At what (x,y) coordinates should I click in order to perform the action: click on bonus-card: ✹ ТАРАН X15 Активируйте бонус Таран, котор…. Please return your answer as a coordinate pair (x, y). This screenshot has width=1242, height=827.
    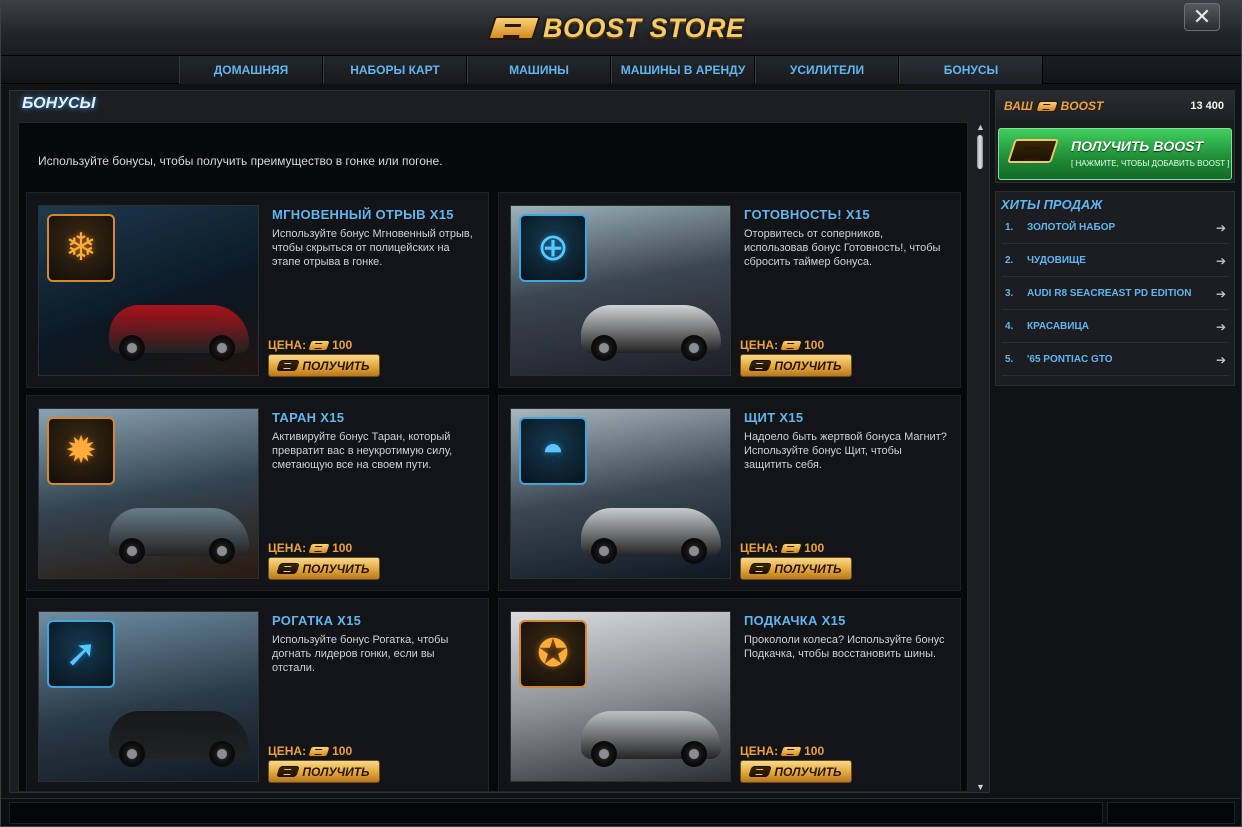
    Looking at the image, I should click on (257, 493).